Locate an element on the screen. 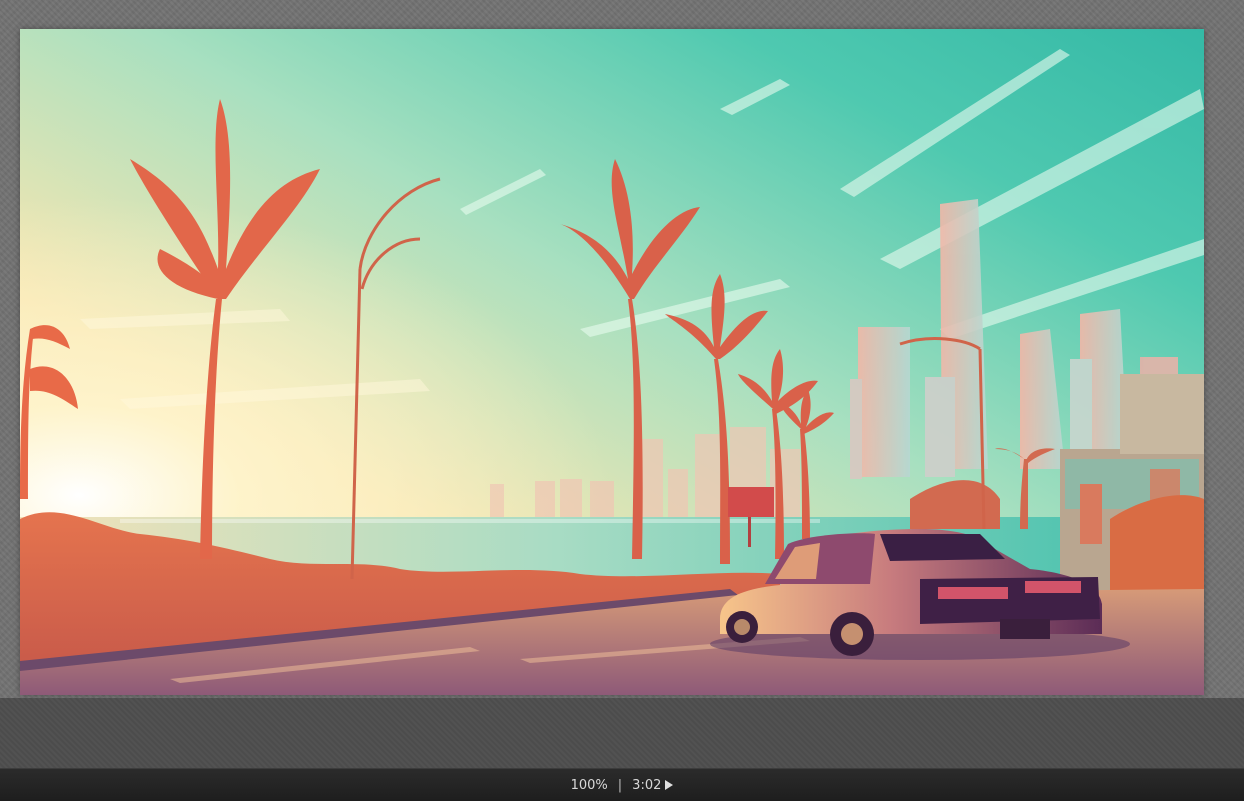 The height and width of the screenshot is (801, 1244). slideshow-duration: 3:02 is located at coordinates (647, 785).